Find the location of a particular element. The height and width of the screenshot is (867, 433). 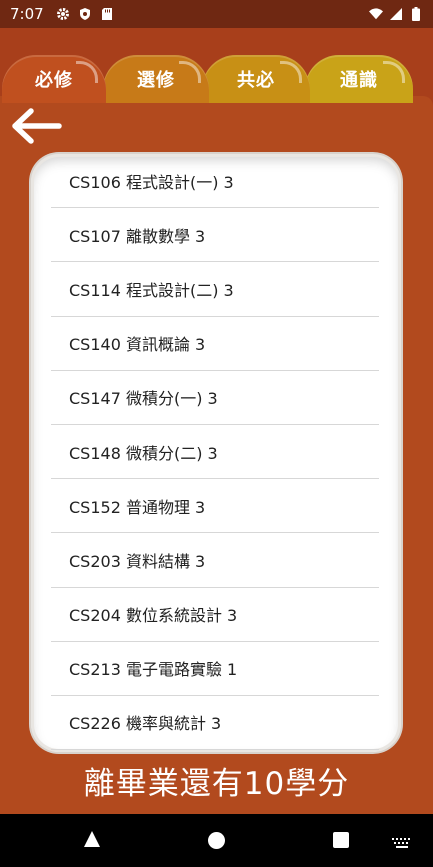

list-item: CS203 資料結構 3 is located at coordinates (215, 560).